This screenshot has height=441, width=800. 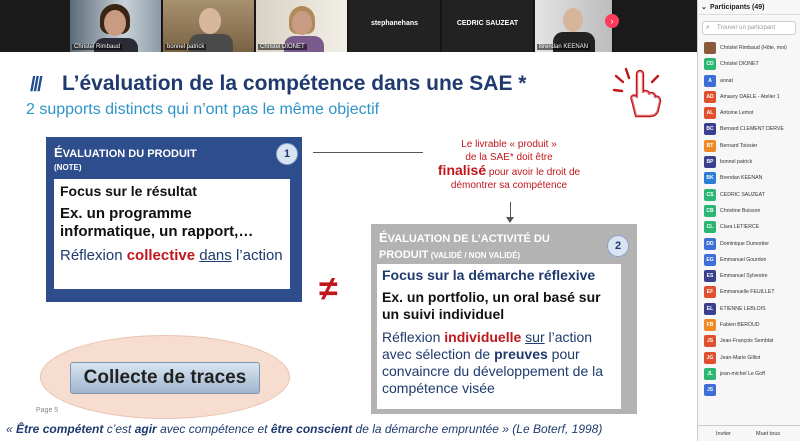 What do you see at coordinates (740, 210) in the screenshot?
I see `participant-name: Christine Buisson` at bounding box center [740, 210].